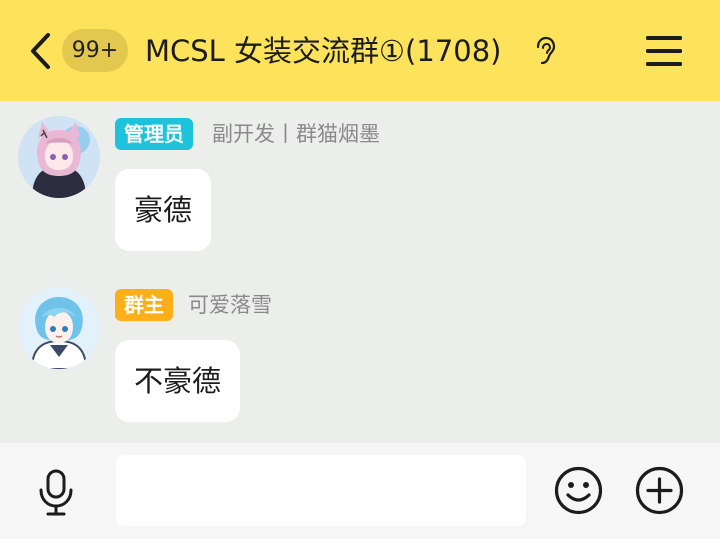 This screenshot has width=720, height=539. Describe the element at coordinates (578, 490) in the screenshot. I see `emoji-icon` at that location.